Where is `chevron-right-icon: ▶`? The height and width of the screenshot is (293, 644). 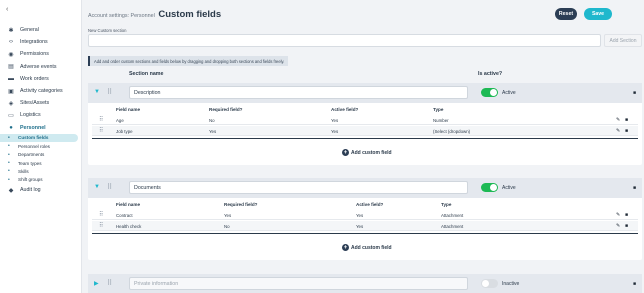 chevron-right-icon: ▶ is located at coordinates (96, 283).